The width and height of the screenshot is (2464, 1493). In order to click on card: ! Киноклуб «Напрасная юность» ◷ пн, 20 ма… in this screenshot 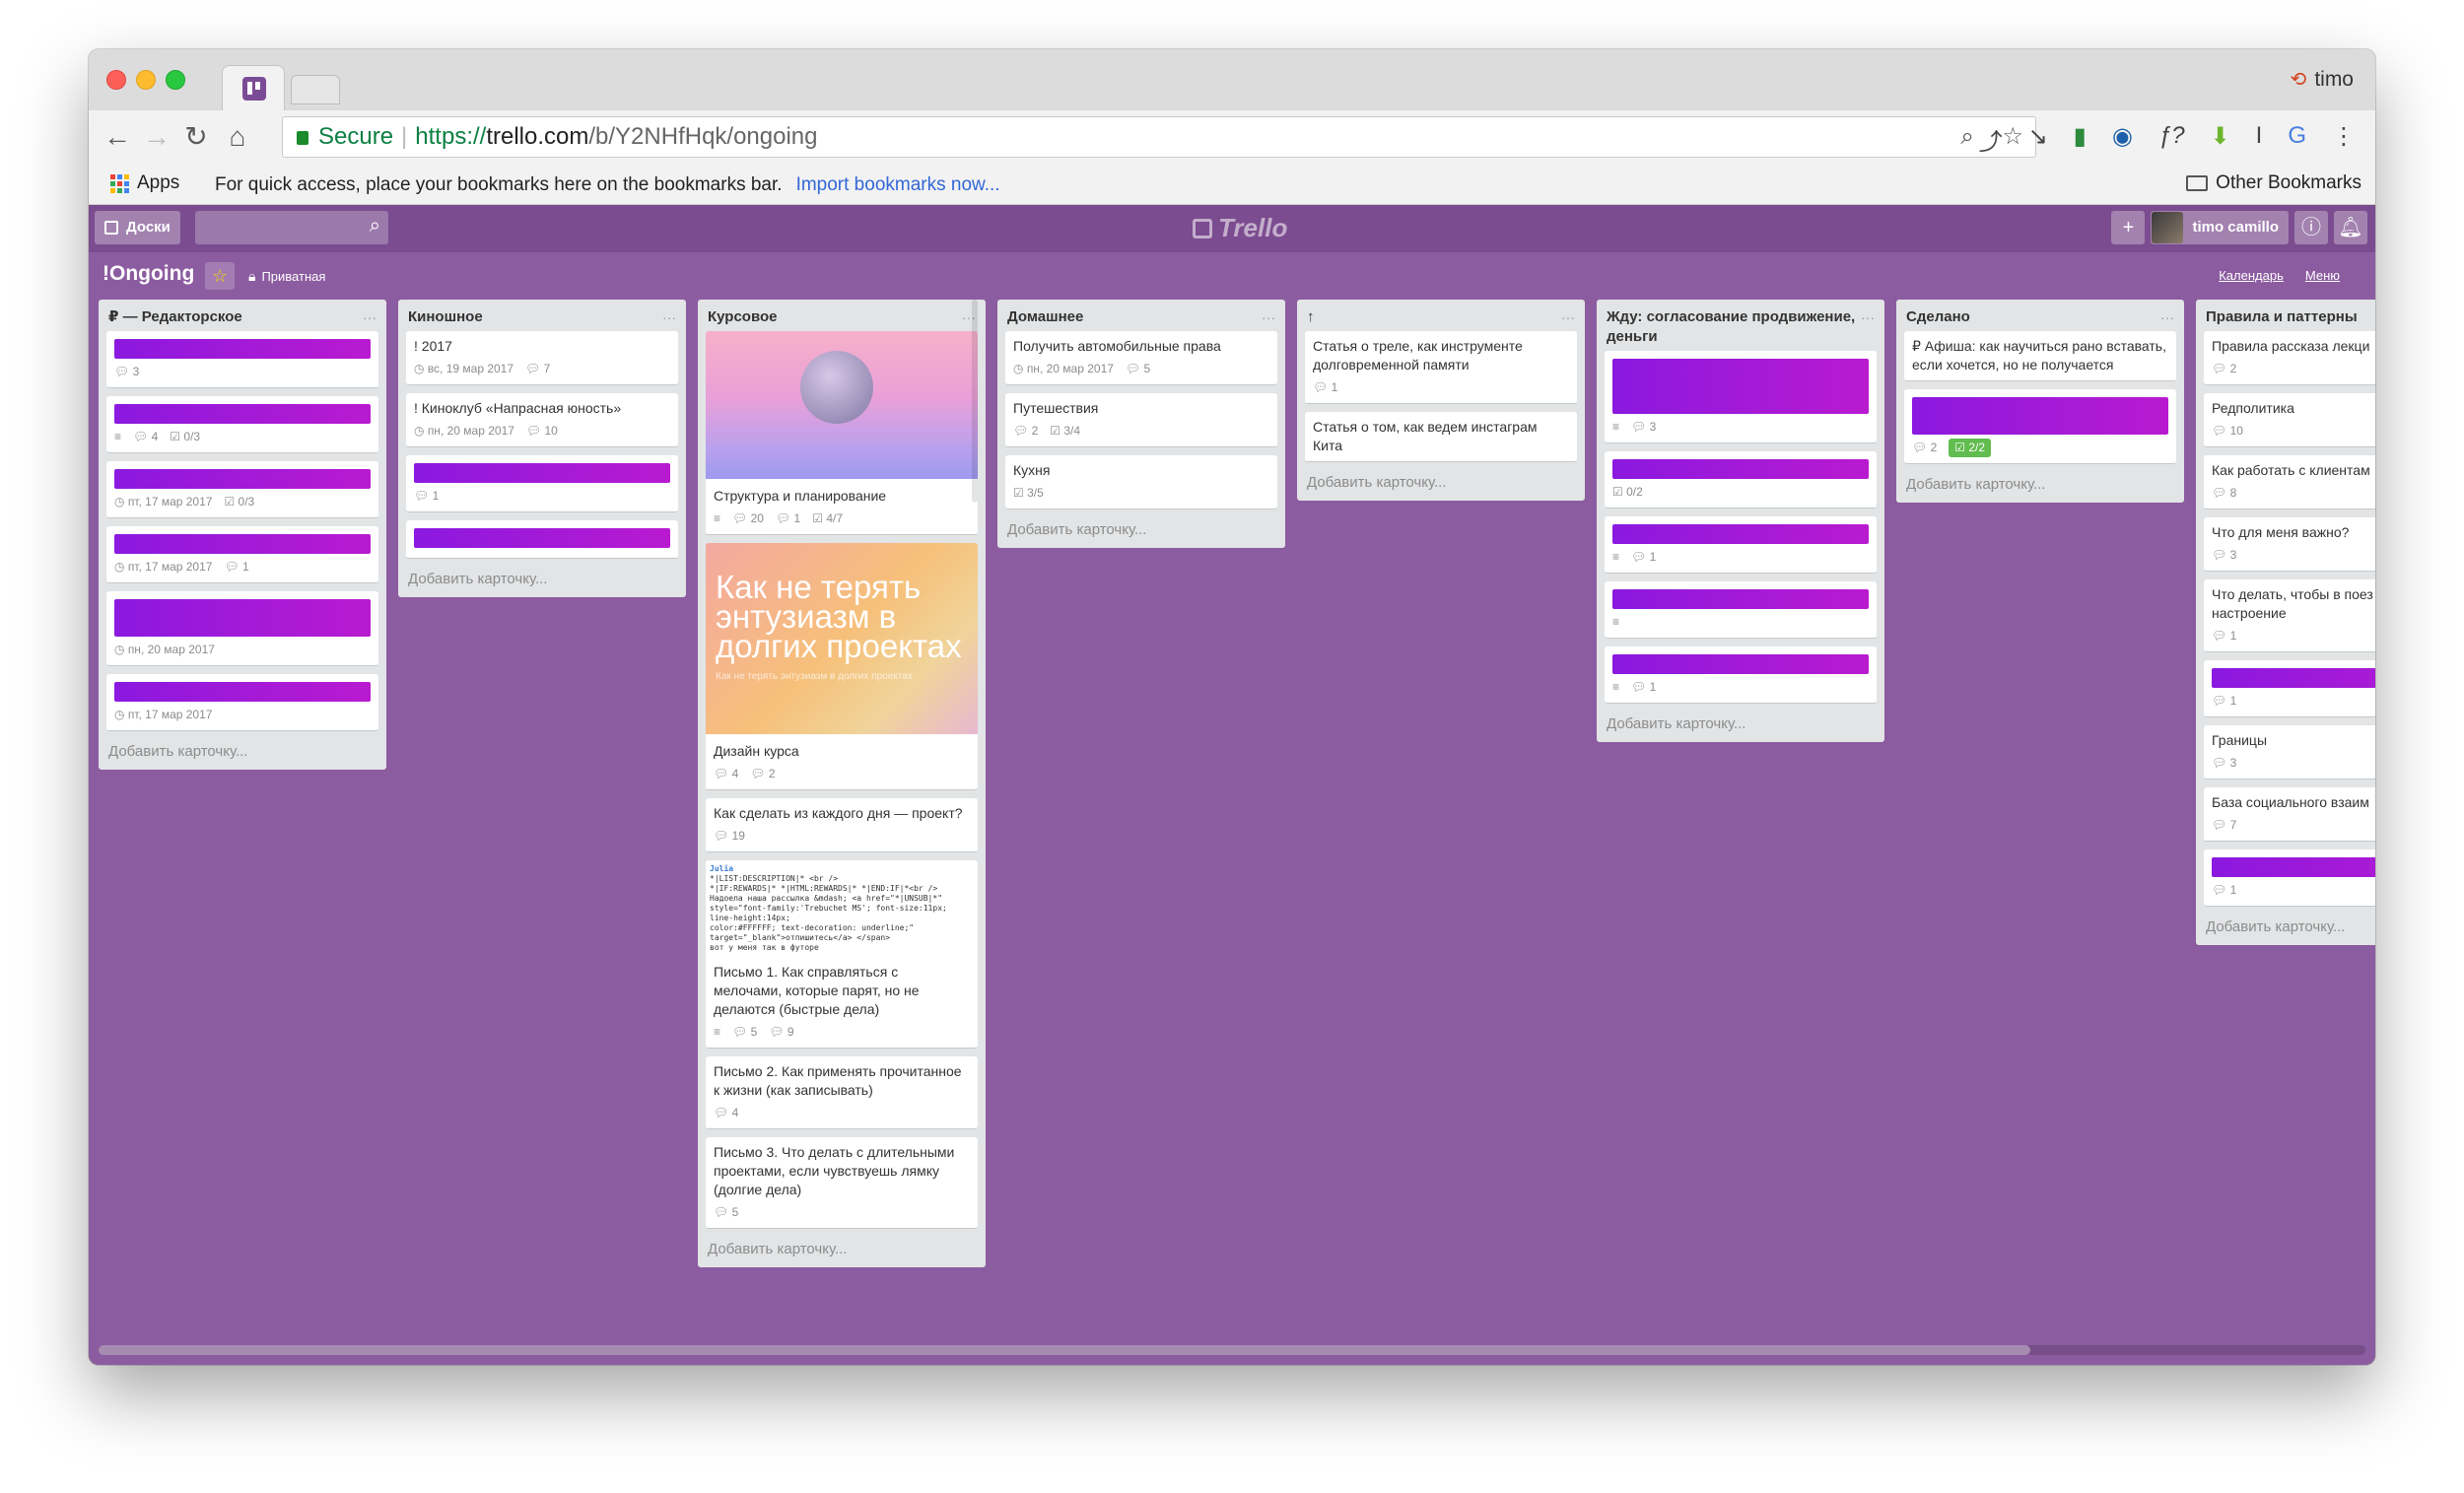, I will do `click(542, 420)`.